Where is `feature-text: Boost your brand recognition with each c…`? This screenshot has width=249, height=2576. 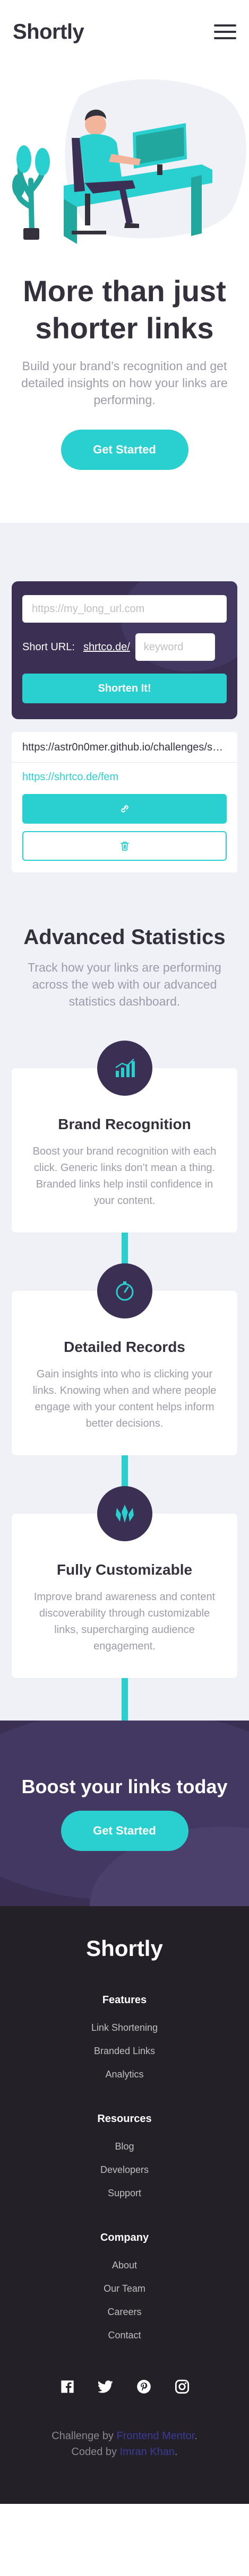
feature-text: Boost your brand recognition with each c… is located at coordinates (124, 1176).